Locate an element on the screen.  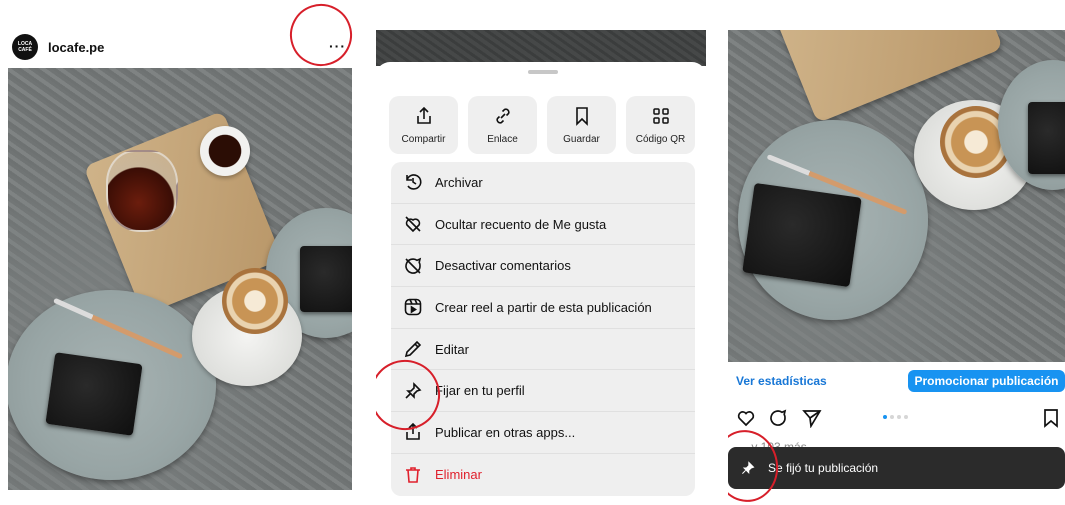
archive-icon is located at coordinates (414, 182).